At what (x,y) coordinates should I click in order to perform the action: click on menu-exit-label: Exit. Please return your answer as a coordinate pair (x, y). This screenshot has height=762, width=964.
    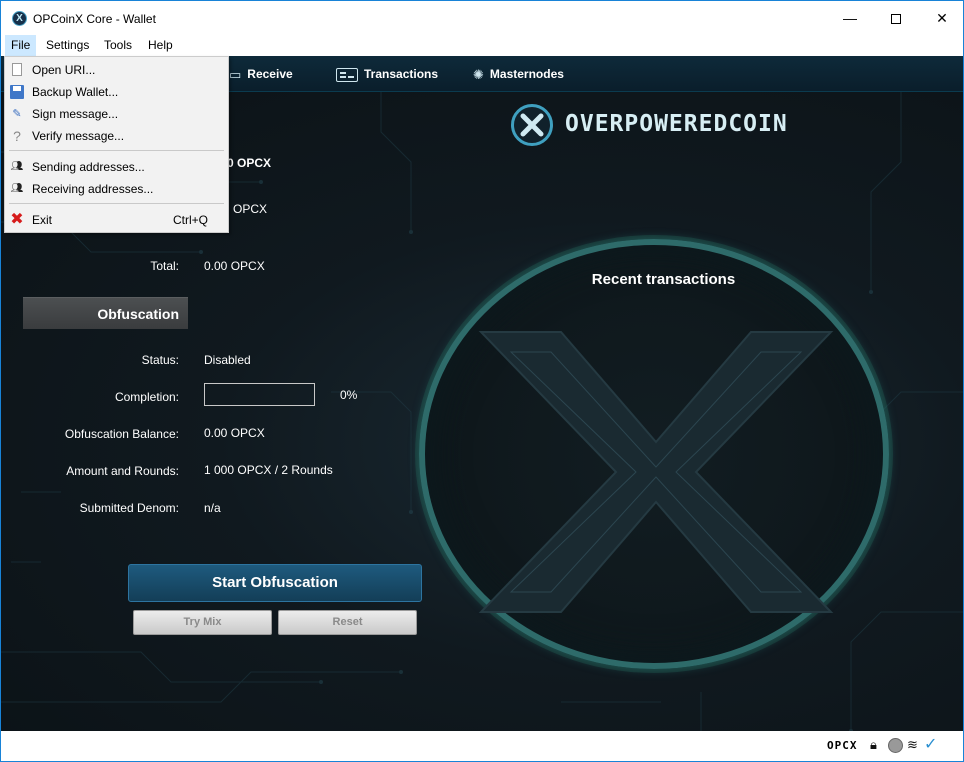
    Looking at the image, I should click on (42, 220).